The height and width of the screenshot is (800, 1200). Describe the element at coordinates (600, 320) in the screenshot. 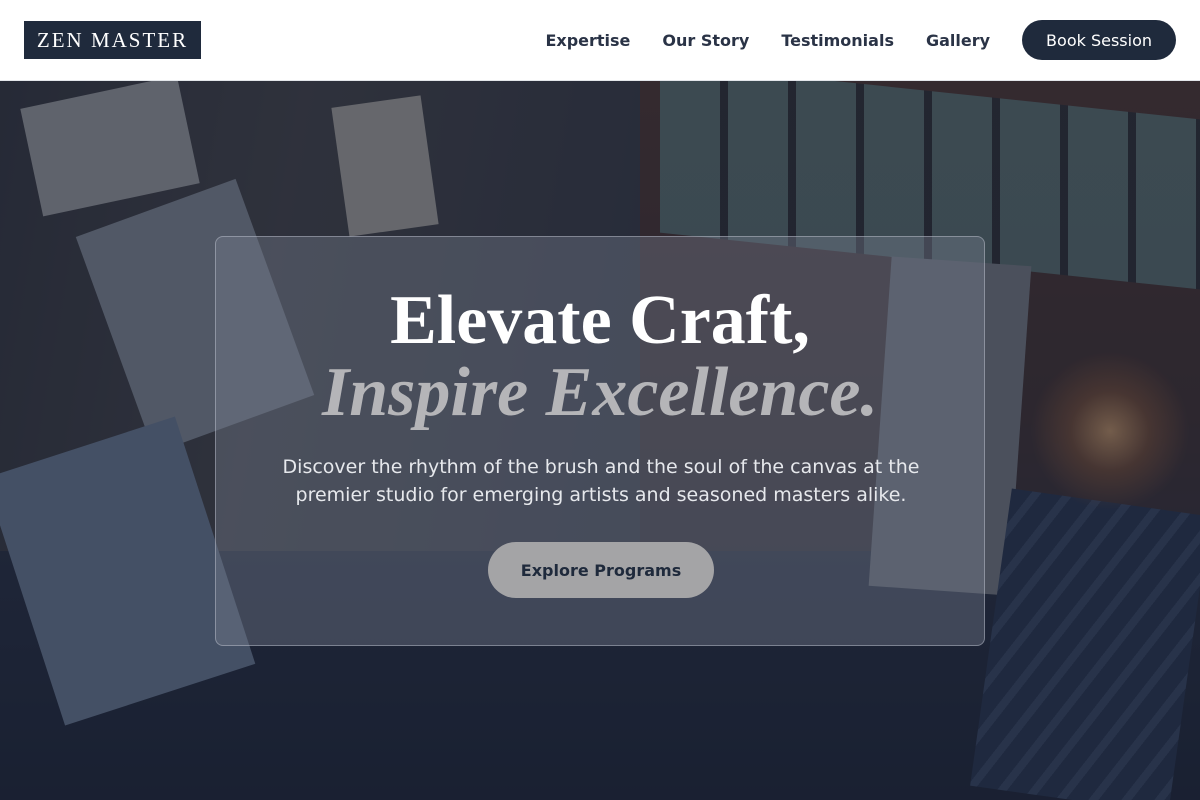

I see `hero-title-line1: Elevate Craft,` at that location.